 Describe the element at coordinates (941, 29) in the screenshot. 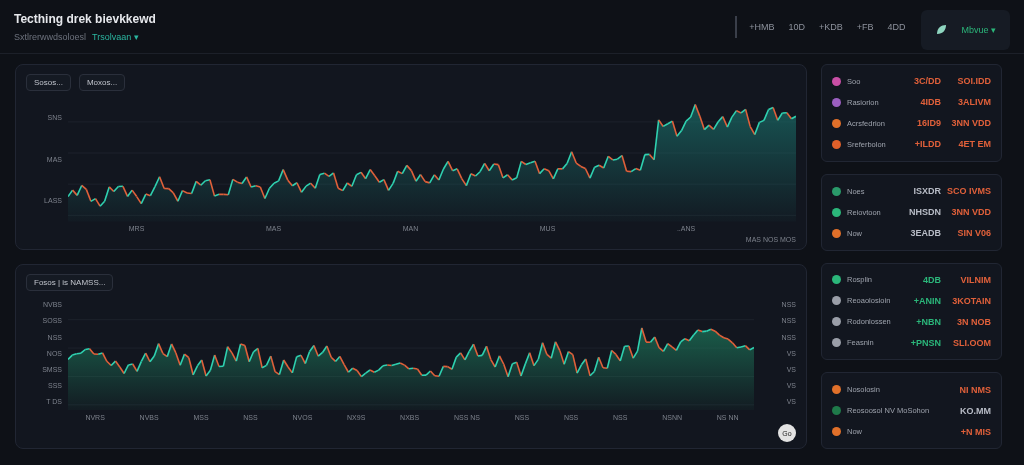

I see `leaf-icon` at that location.